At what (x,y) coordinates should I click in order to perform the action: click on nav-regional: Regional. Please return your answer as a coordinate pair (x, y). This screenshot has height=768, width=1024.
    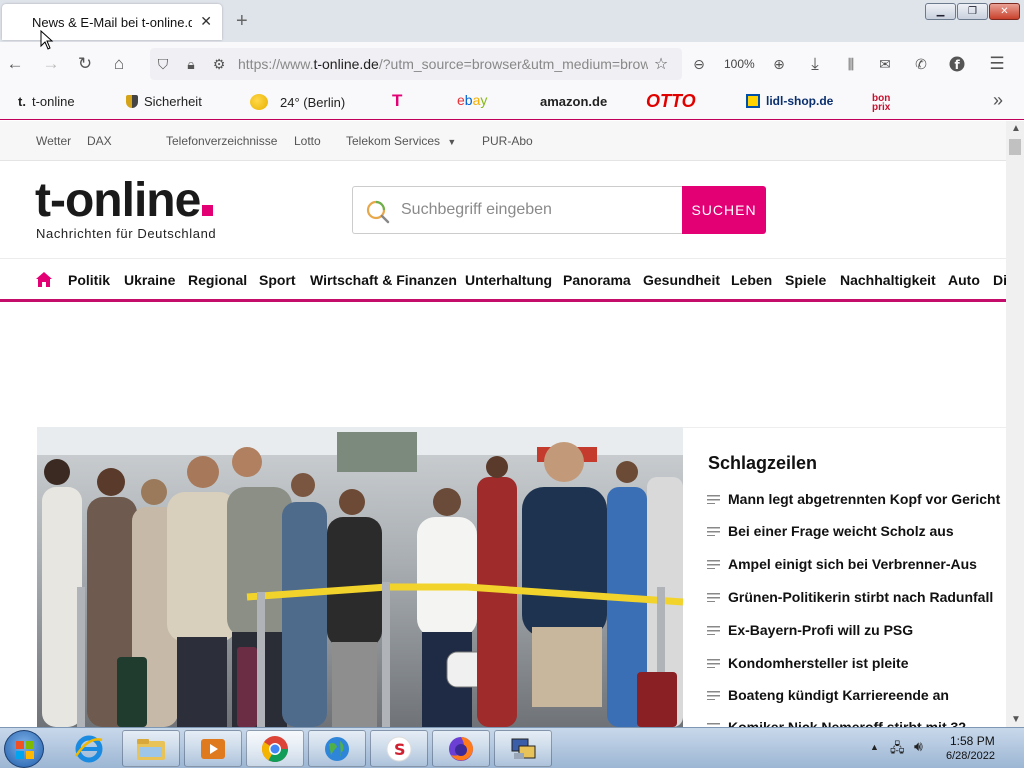
    Looking at the image, I should click on (217, 280).